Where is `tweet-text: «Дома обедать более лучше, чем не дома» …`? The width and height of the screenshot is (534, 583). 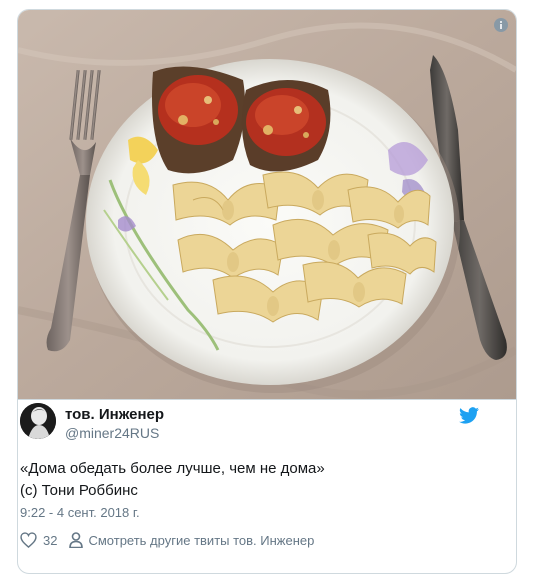
tweet-text: «Дома обедать более лучше, чем не дома» … is located at coordinates (250, 480).